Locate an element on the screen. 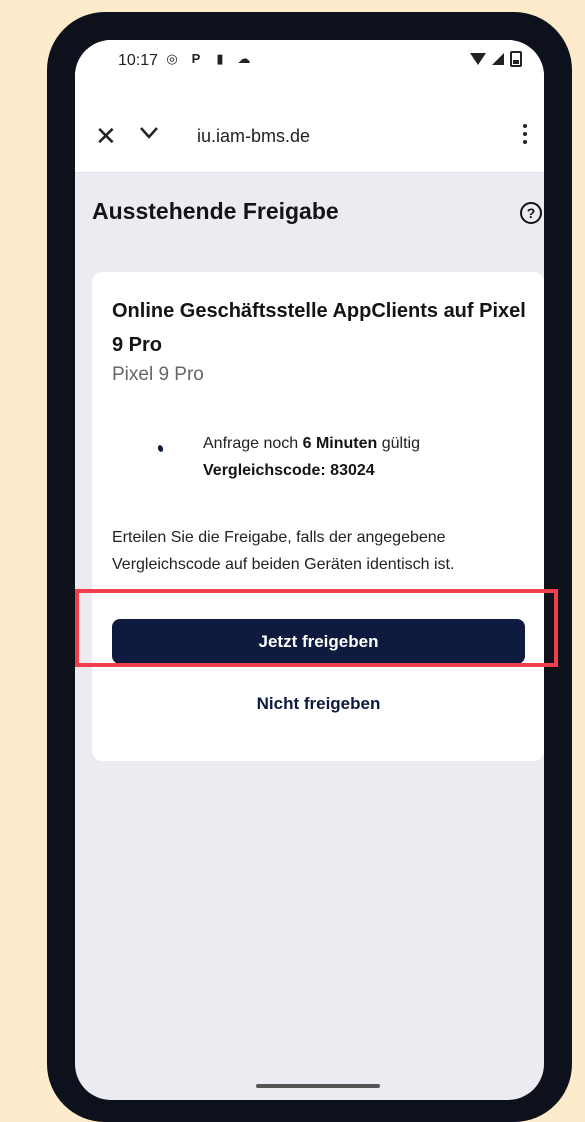 This screenshot has height=1122, width=585. request-time: 6 Minuten is located at coordinates (340, 443).